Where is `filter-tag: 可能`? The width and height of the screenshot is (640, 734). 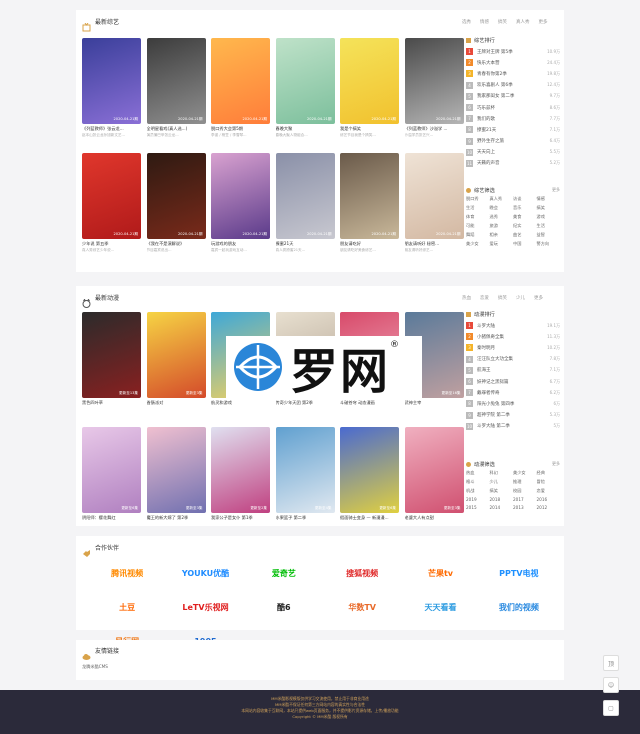 filter-tag: 可能 is located at coordinates (478, 226).